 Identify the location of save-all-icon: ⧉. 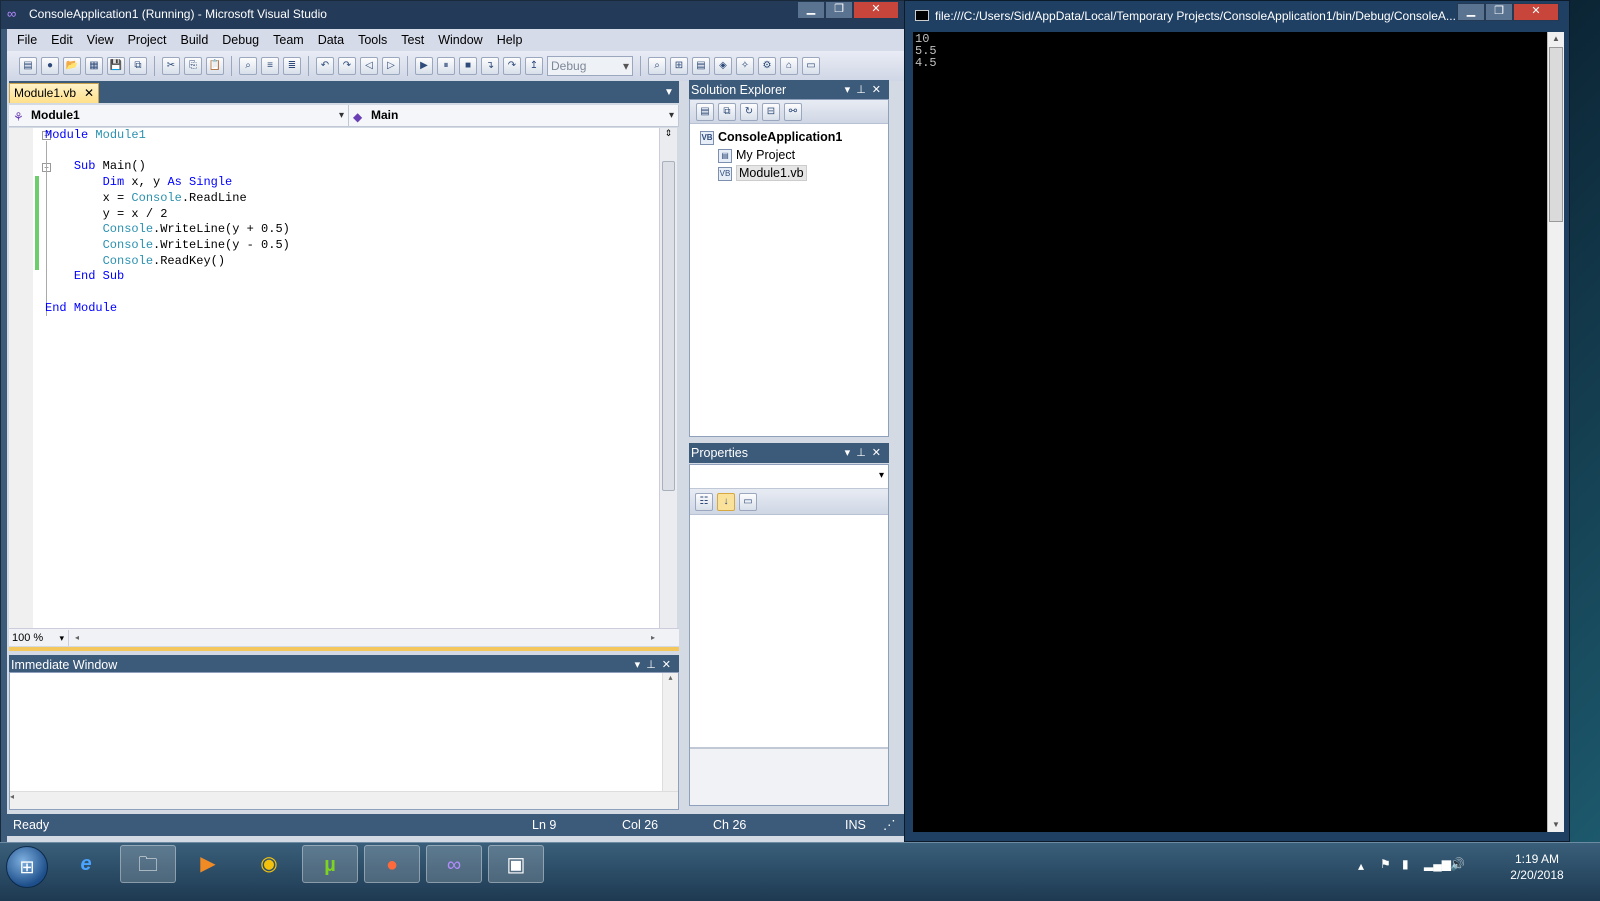
(138, 66).